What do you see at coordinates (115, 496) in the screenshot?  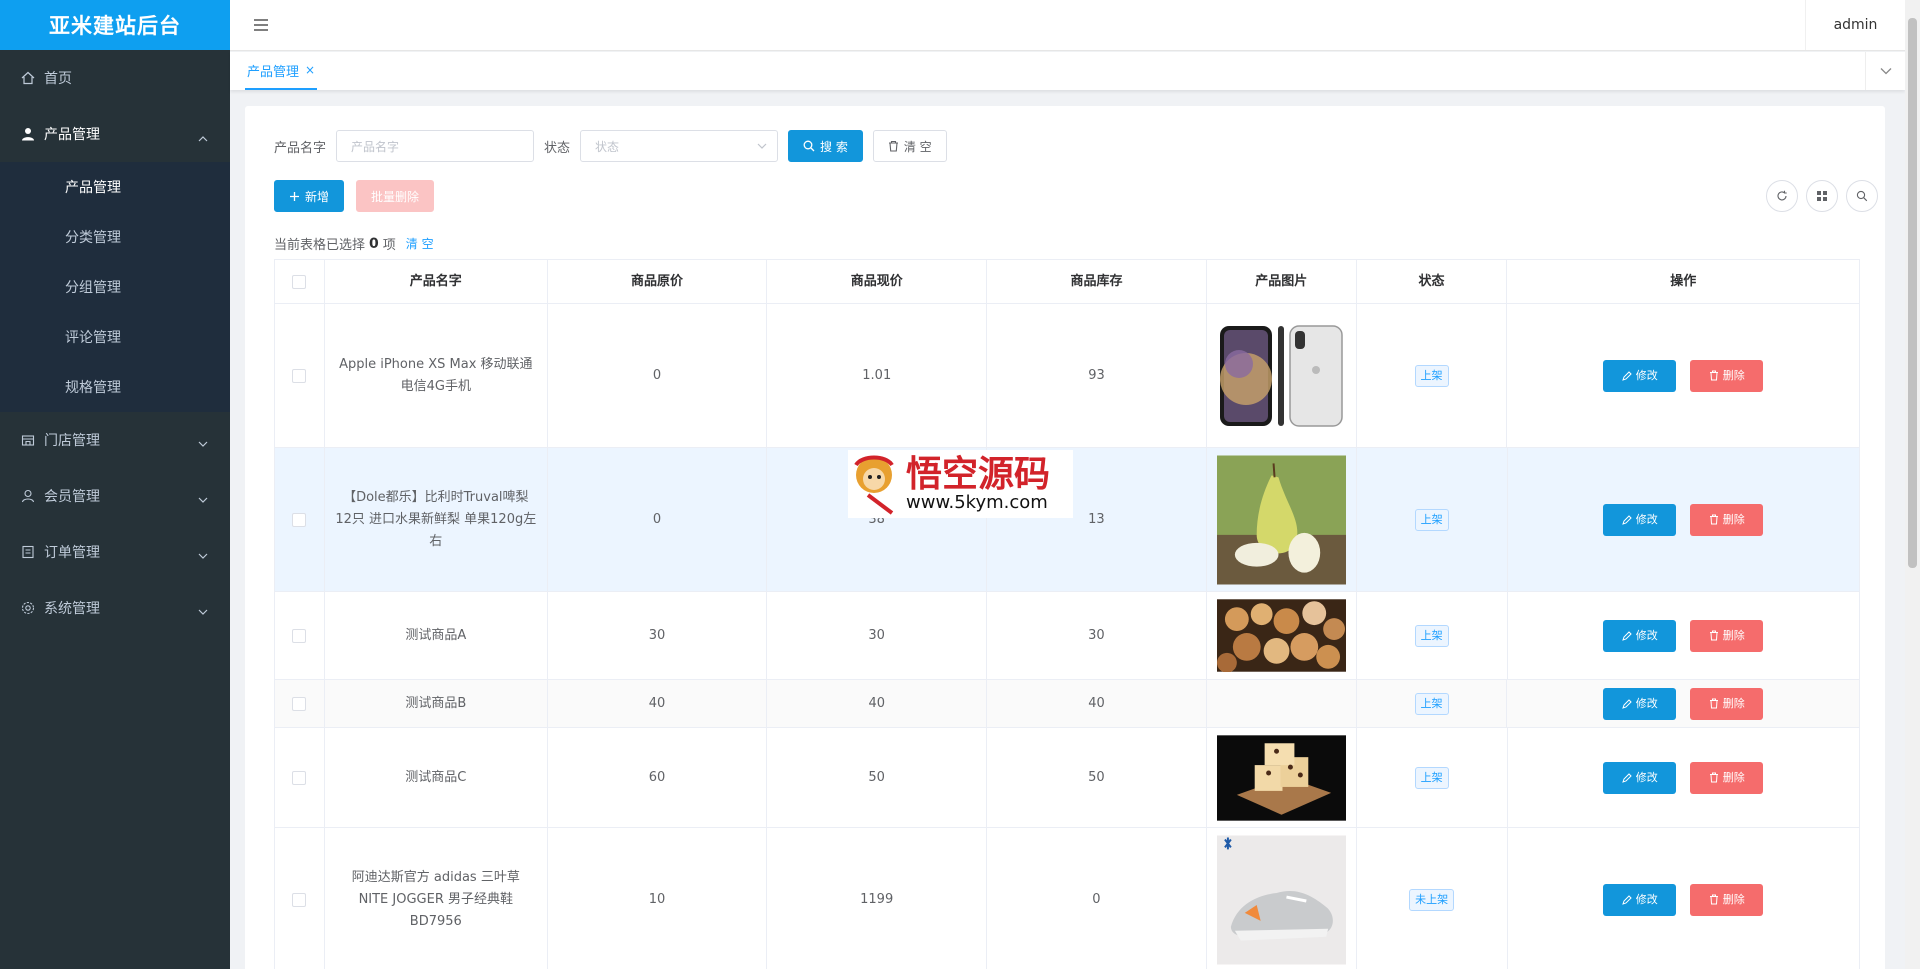 I see `menu-member: 会员管理` at bounding box center [115, 496].